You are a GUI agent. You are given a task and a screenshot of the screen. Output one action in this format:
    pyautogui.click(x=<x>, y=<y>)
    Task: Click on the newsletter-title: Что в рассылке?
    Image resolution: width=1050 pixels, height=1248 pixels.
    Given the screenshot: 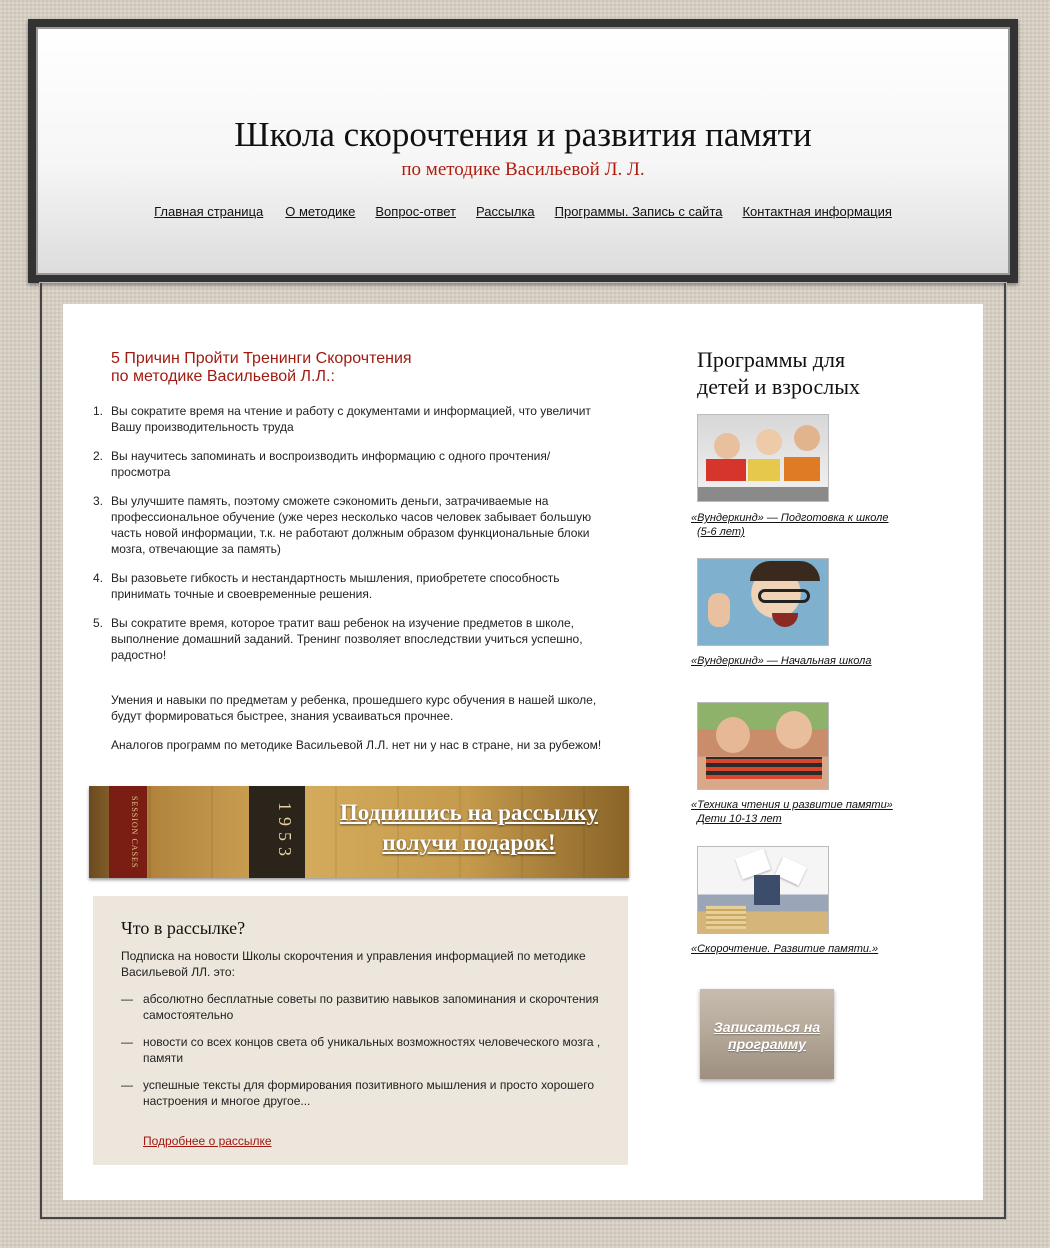 What is the action you would take?
    pyautogui.click(x=183, y=928)
    